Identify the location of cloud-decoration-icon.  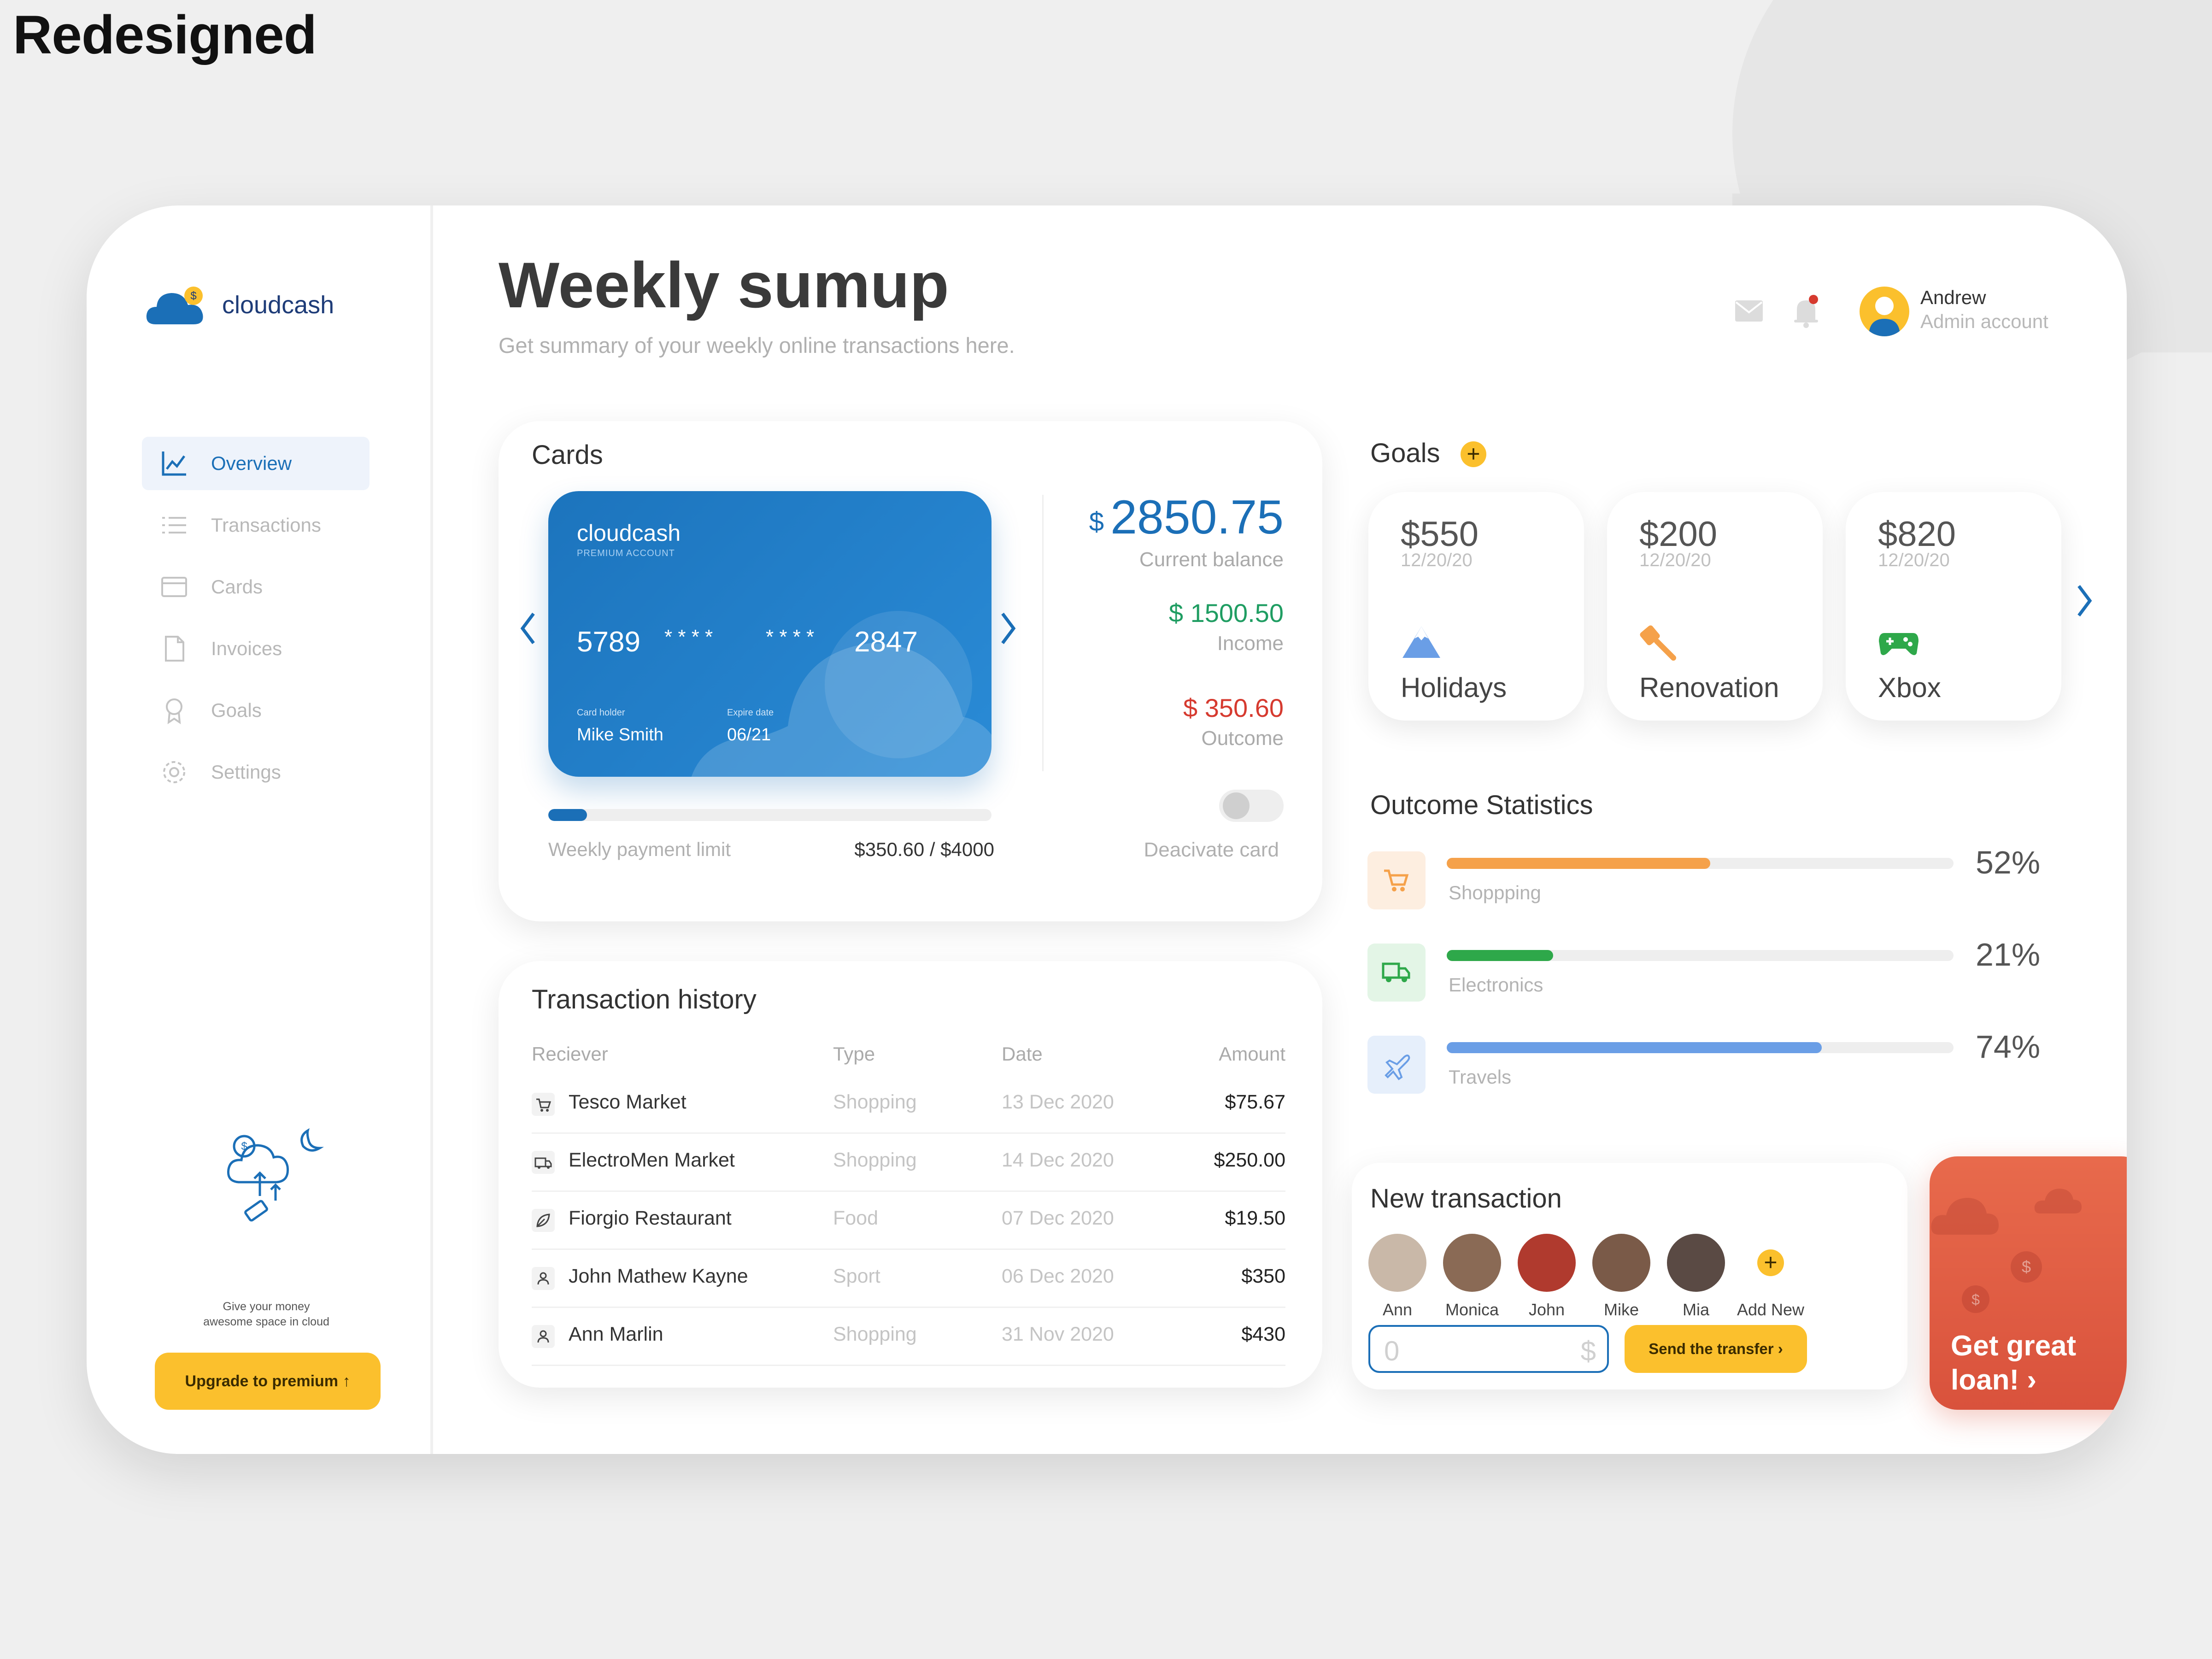
(841, 694).